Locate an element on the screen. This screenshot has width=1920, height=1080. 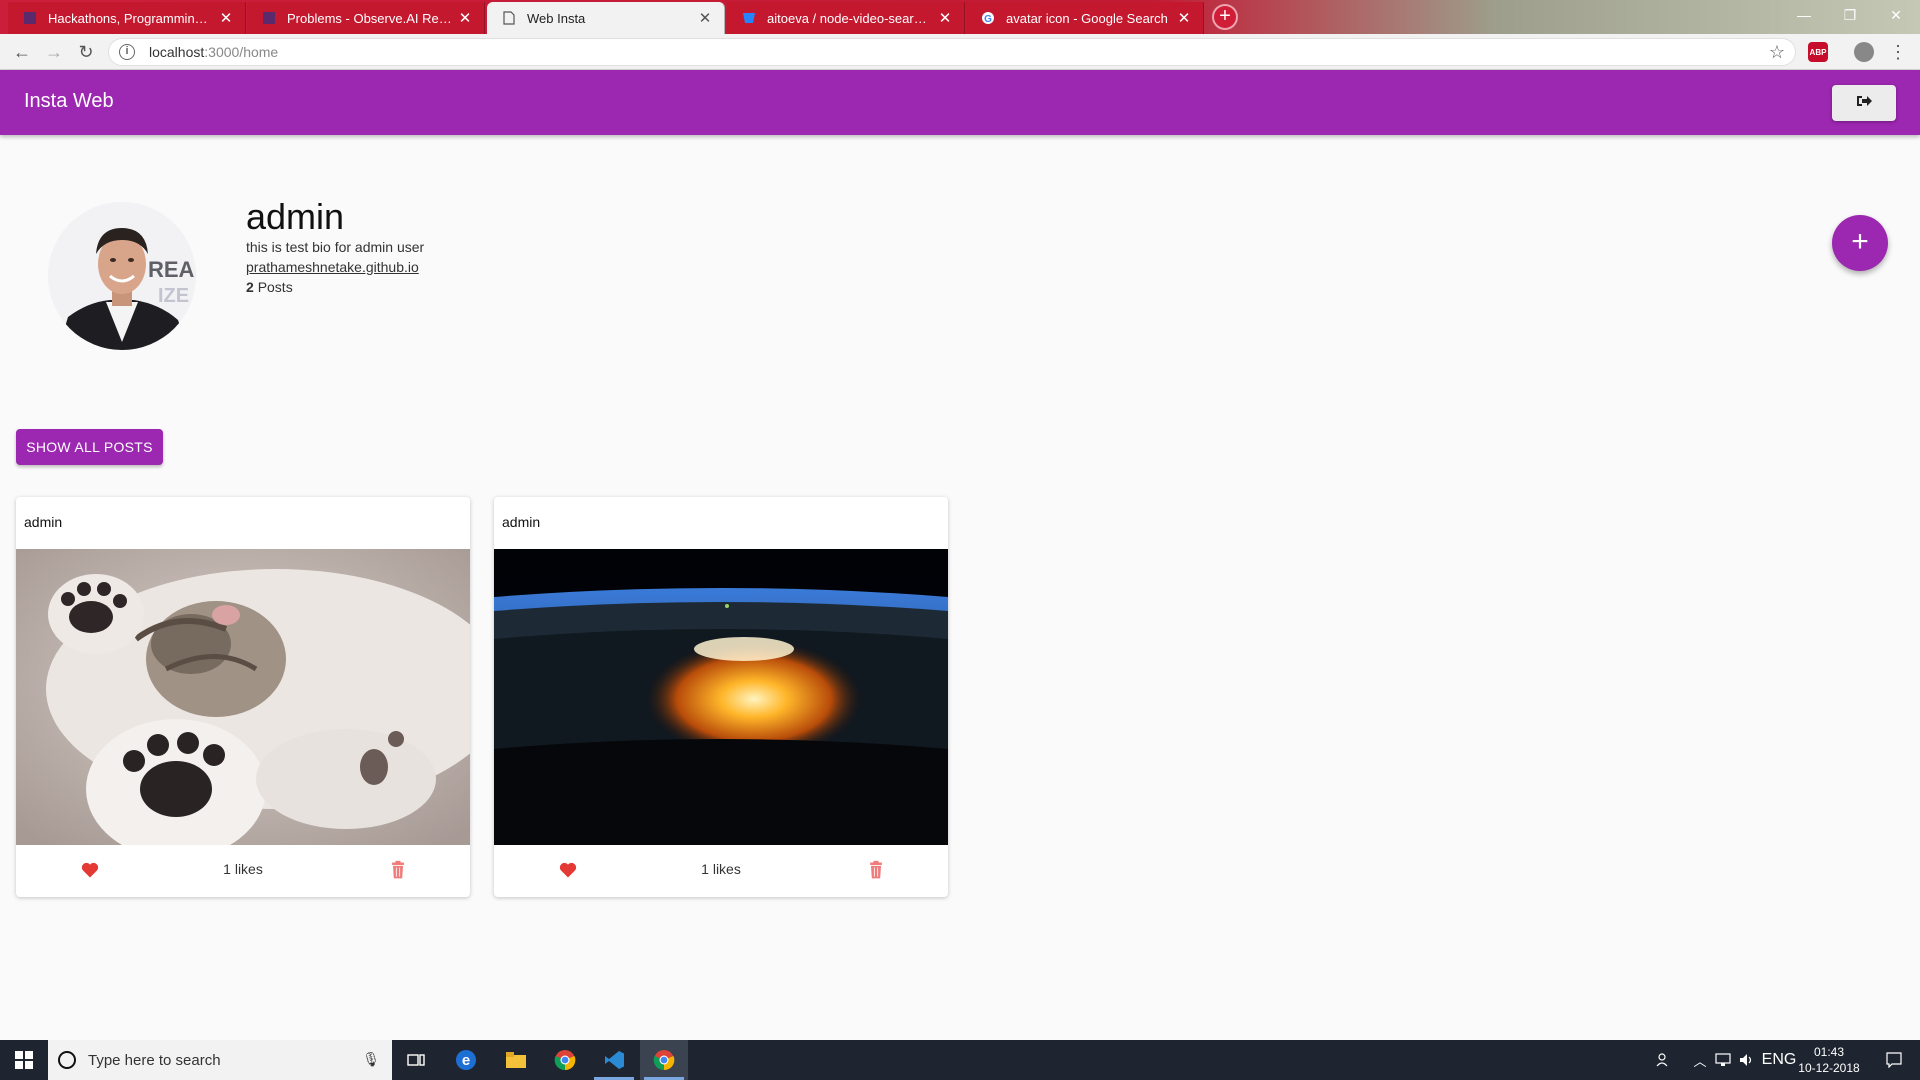
extension-label: ABP is located at coordinates (1818, 52).